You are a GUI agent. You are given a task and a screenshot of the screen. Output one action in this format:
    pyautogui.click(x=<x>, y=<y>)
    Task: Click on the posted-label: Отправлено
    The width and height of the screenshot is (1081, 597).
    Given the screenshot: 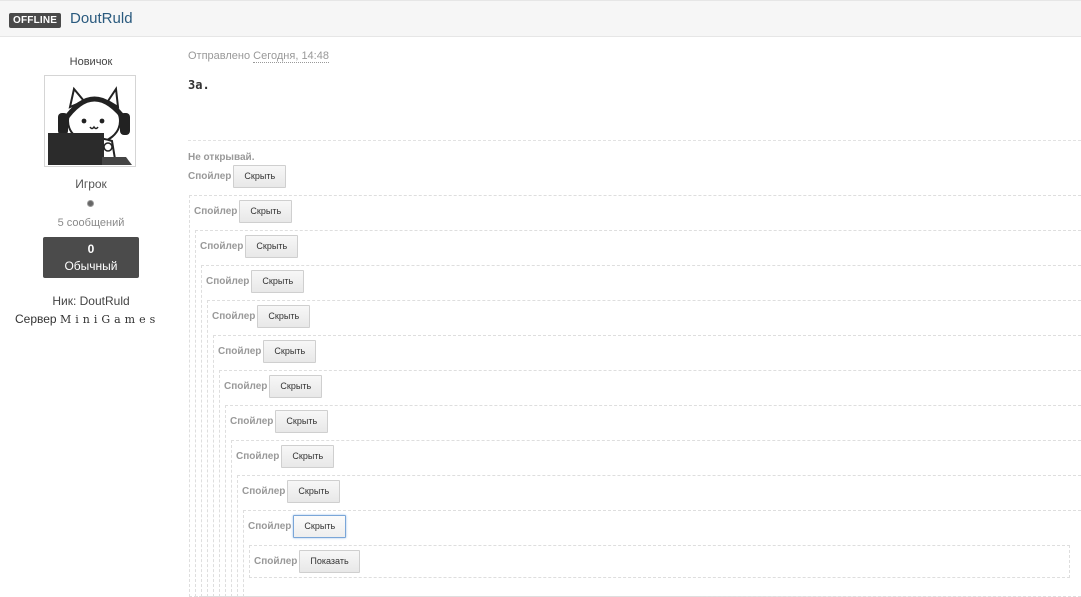 What is the action you would take?
    pyautogui.click(x=219, y=56)
    